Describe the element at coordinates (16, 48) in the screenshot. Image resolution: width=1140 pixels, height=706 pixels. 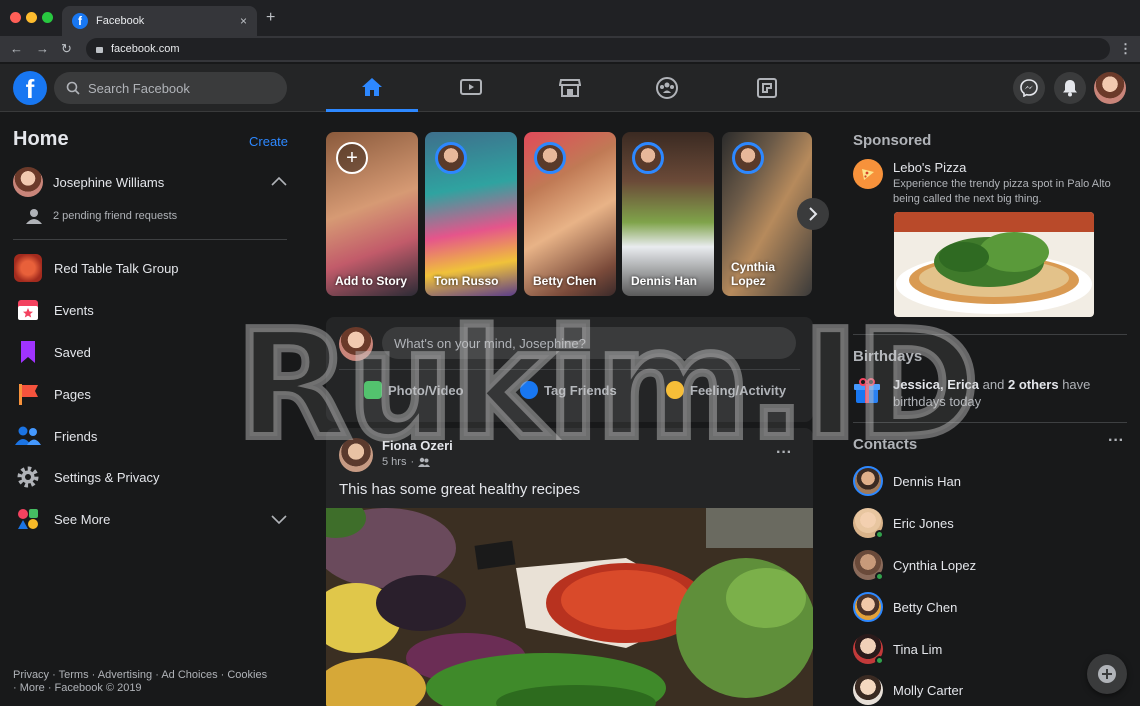
I see `back-icon: ←` at that location.